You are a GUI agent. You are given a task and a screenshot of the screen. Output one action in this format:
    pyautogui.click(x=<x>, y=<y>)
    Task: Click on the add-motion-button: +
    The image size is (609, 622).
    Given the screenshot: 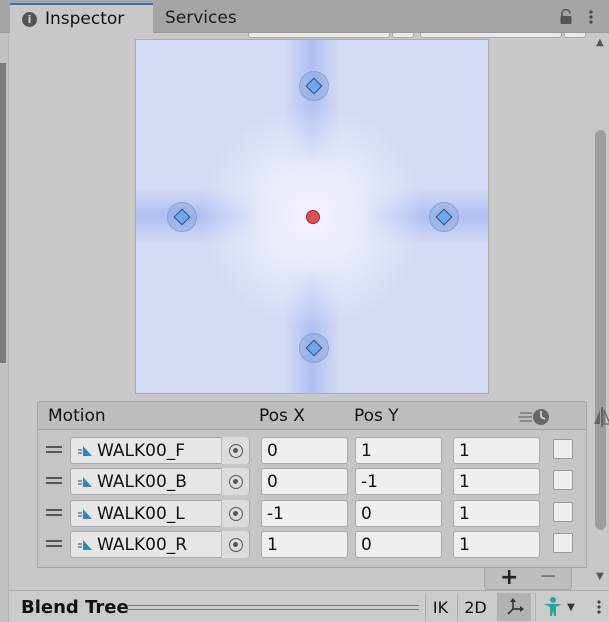 What is the action you would take?
    pyautogui.click(x=509, y=577)
    